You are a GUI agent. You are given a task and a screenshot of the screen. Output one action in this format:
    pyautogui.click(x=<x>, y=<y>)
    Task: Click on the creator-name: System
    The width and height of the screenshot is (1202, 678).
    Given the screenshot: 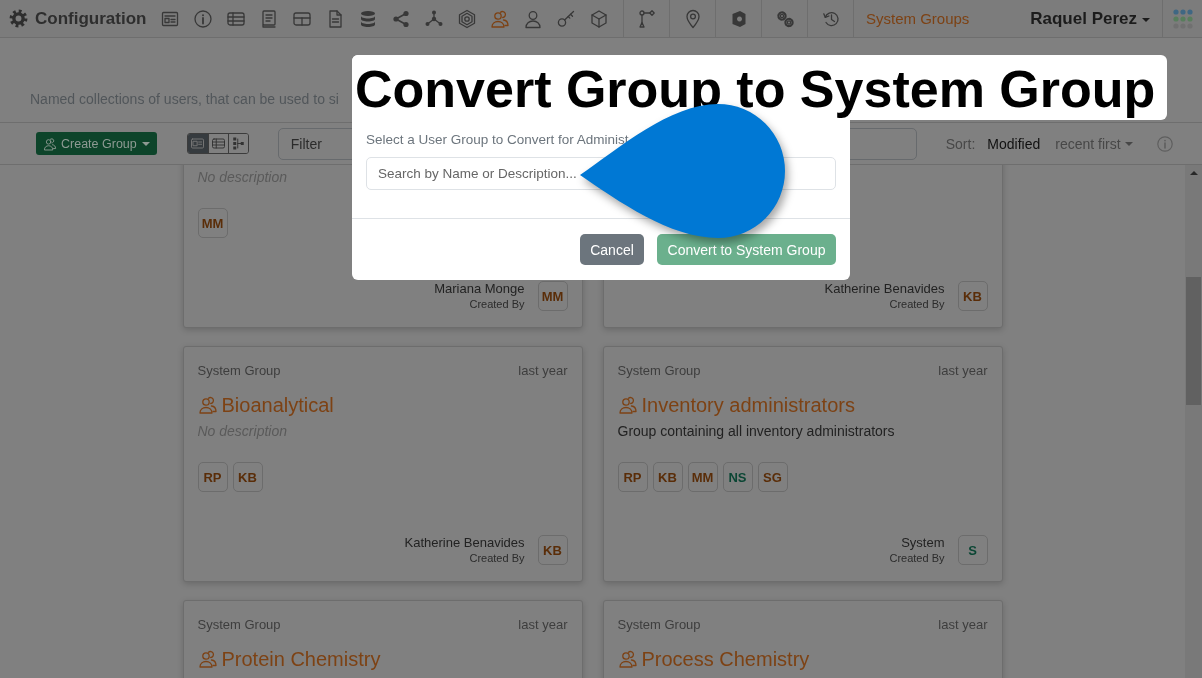 What is the action you would take?
    pyautogui.click(x=923, y=542)
    